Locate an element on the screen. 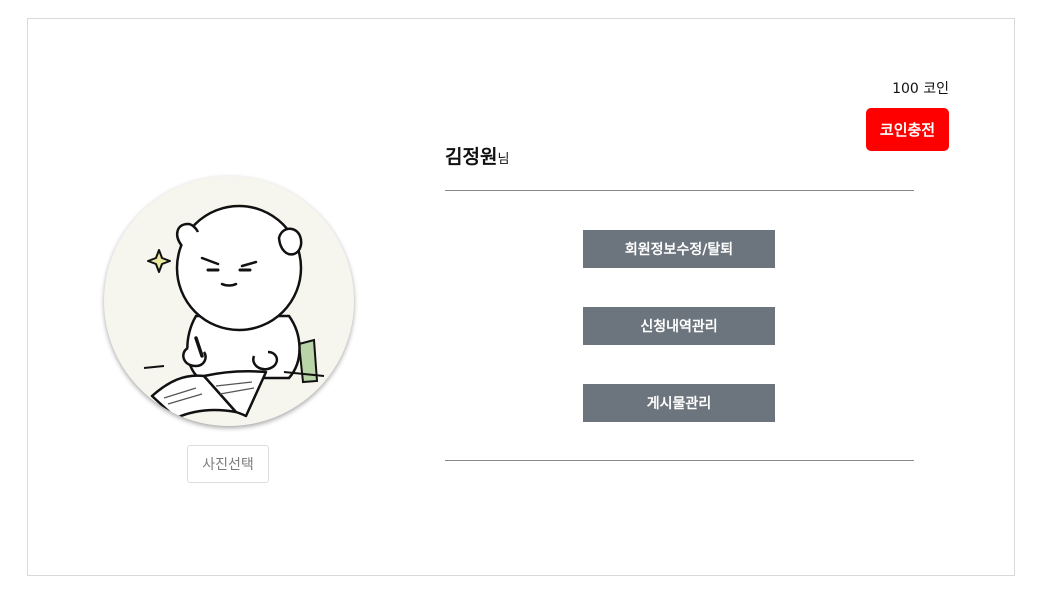 This screenshot has height=593, width=1042. post-management-button: 게시물관리 is located at coordinates (679, 403).